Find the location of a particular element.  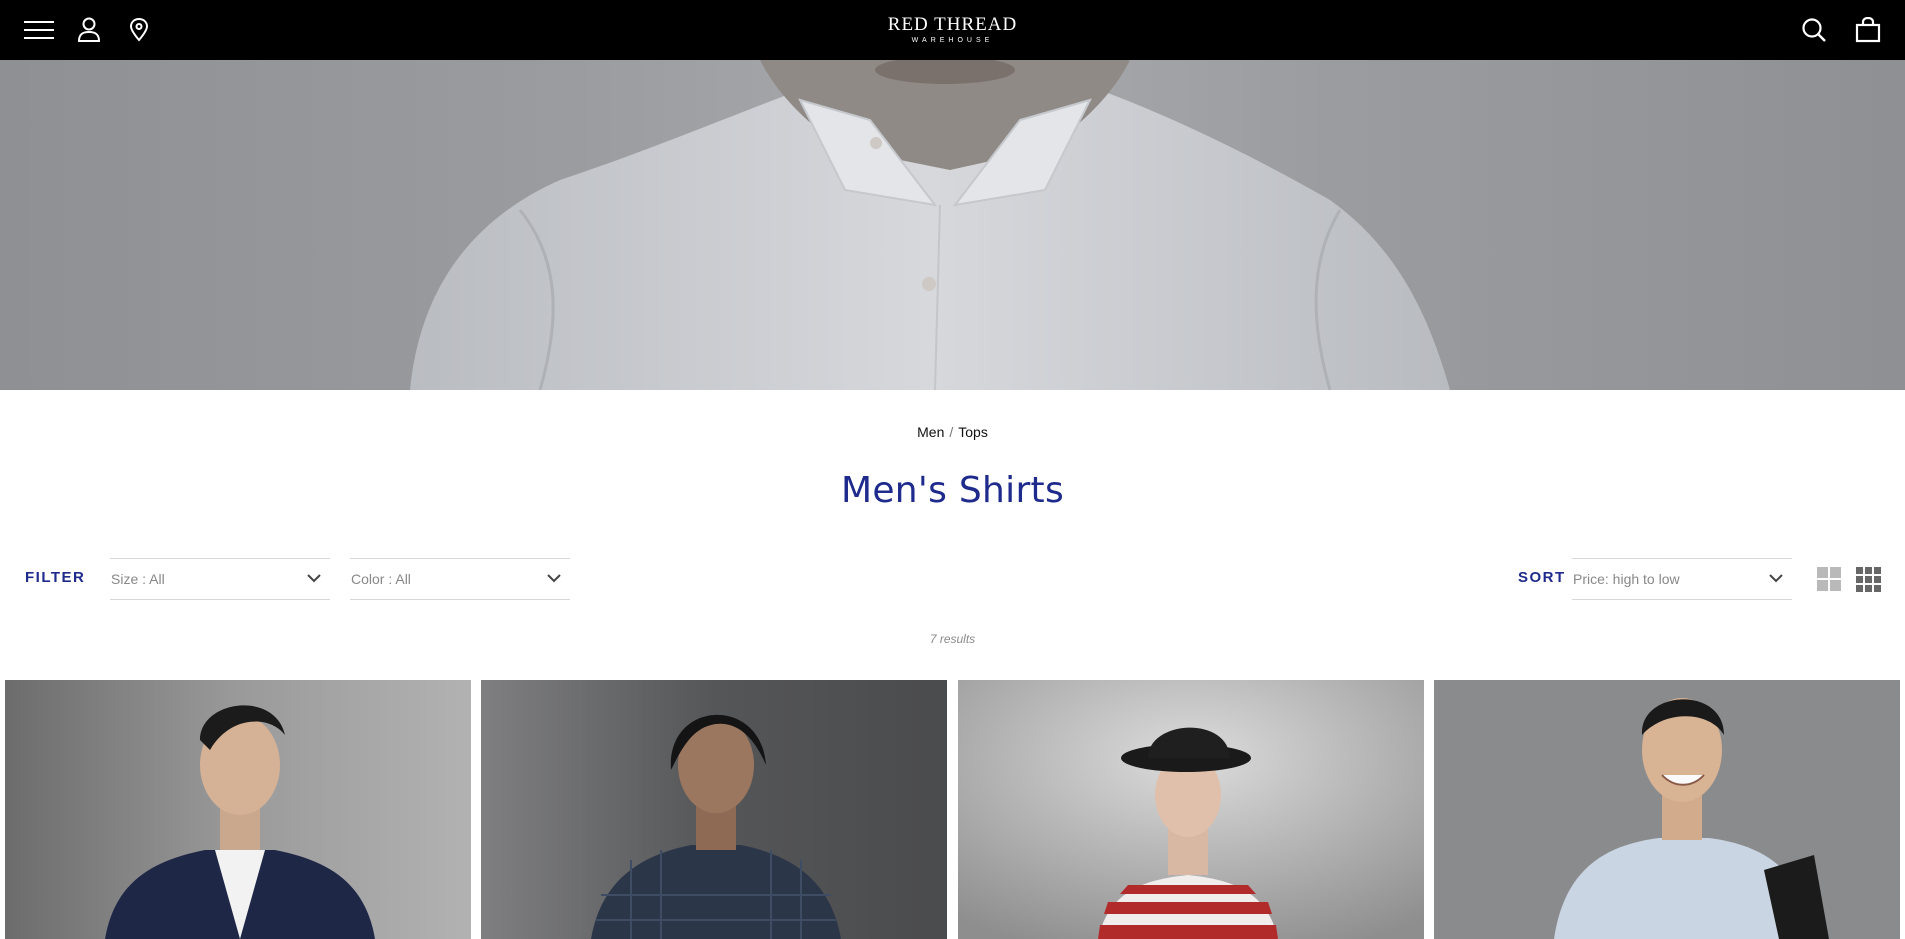

search-icon is located at coordinates (1814, 30).